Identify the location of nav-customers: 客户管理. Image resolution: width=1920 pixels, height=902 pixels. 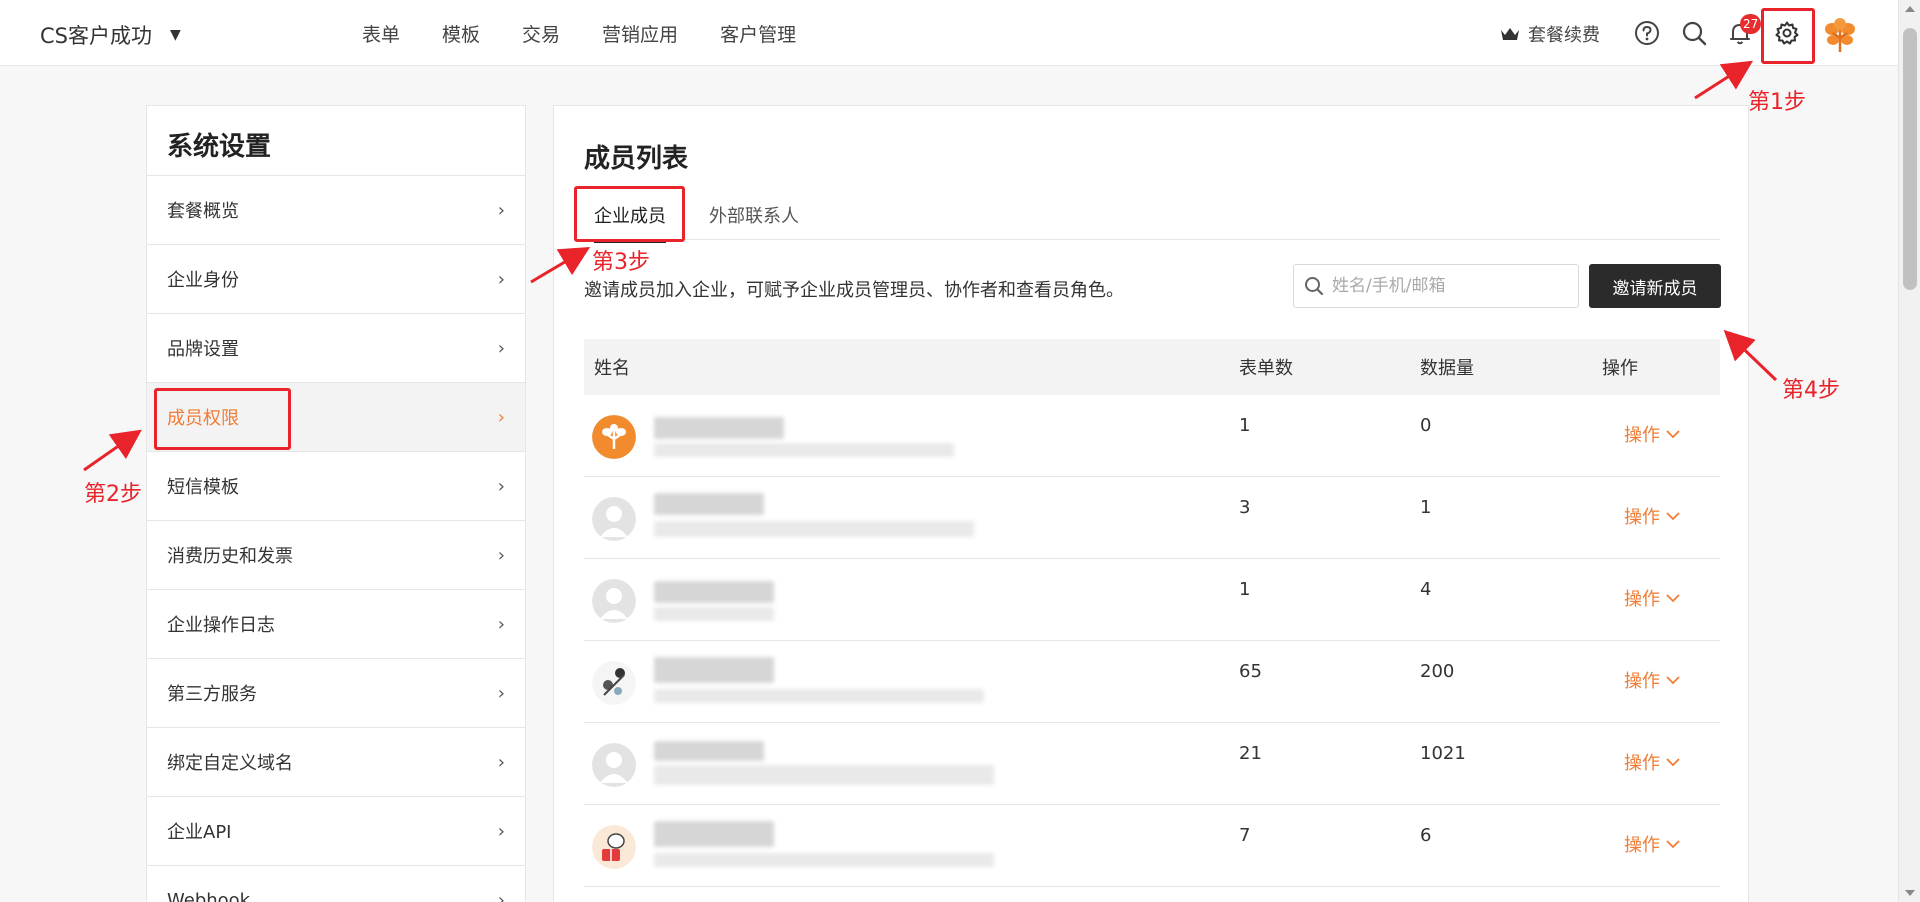
(758, 33).